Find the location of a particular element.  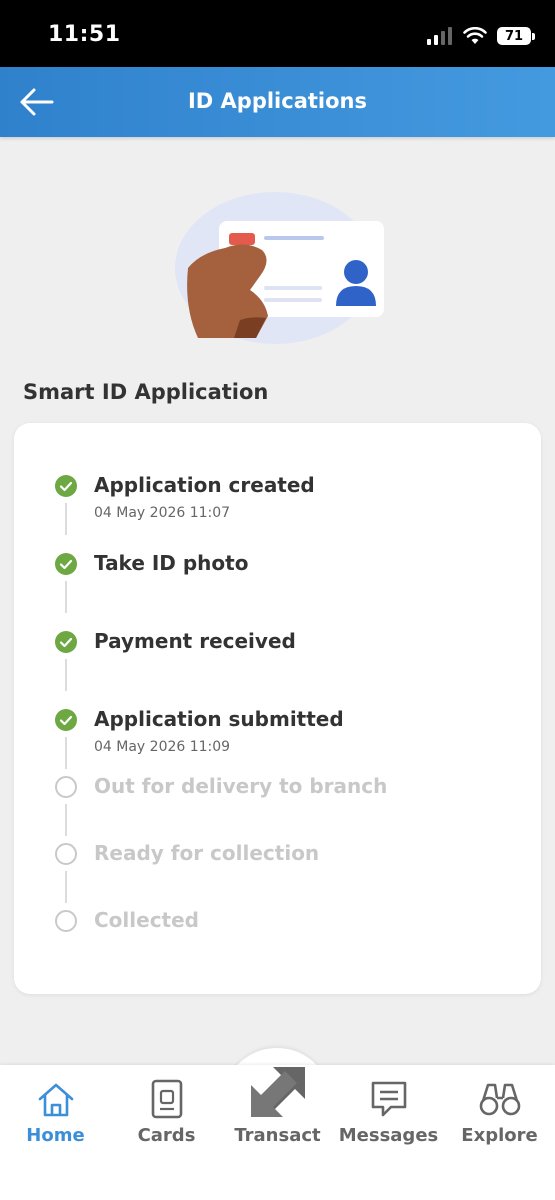

status-bar: 11:51 71 is located at coordinates (277, 33).